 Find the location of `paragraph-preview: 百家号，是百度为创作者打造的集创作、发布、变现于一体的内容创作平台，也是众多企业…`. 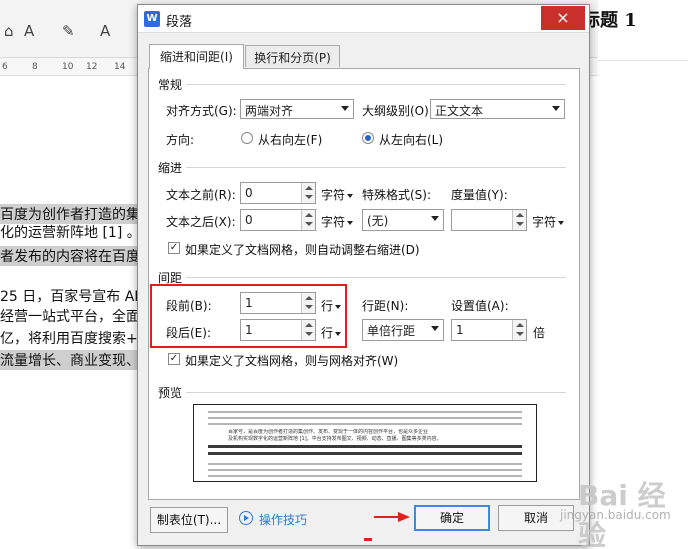

paragraph-preview: 百家号，是百度为创作者打造的集创作、发布、变现于一体的内容创作平台，也是众多企业… is located at coordinates (365, 443).